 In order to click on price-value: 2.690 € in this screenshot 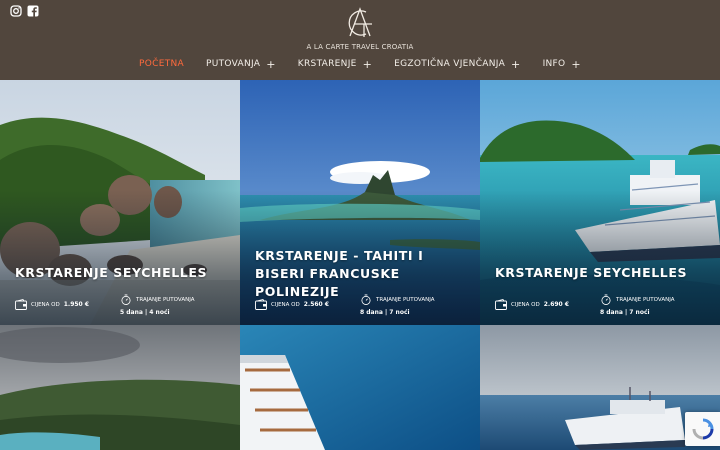, I will do `click(556, 304)`.